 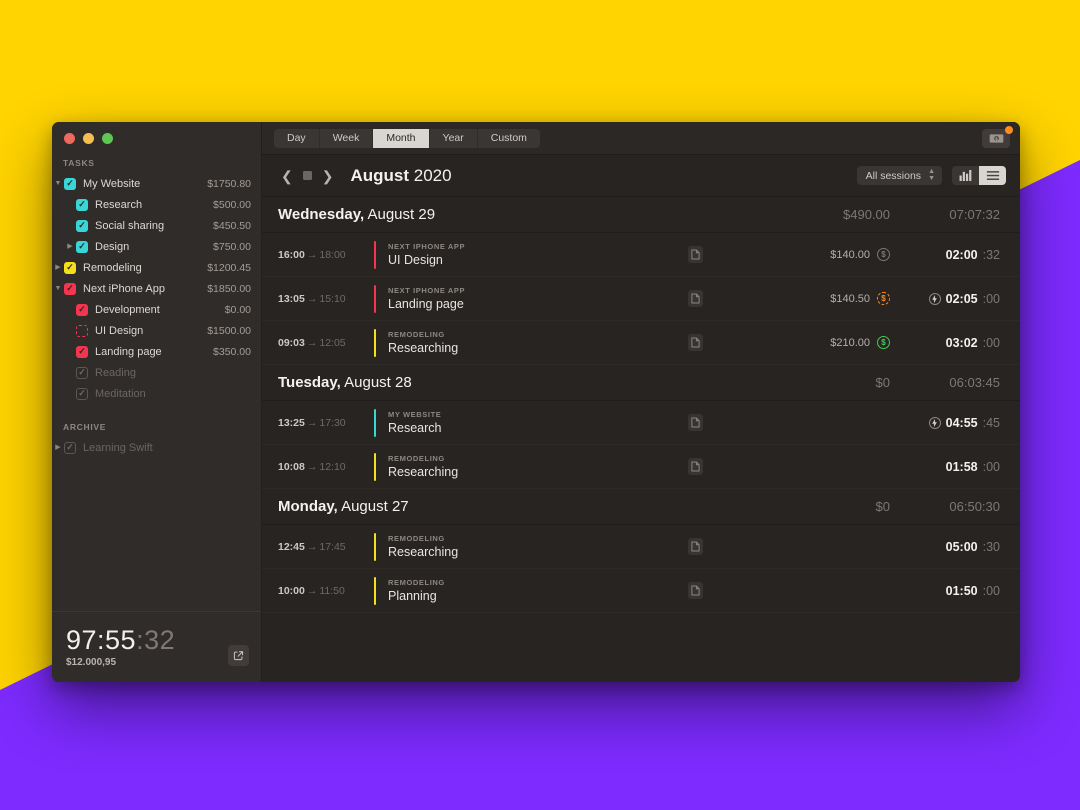 I want to click on maximize-button, so click(x=107, y=138).